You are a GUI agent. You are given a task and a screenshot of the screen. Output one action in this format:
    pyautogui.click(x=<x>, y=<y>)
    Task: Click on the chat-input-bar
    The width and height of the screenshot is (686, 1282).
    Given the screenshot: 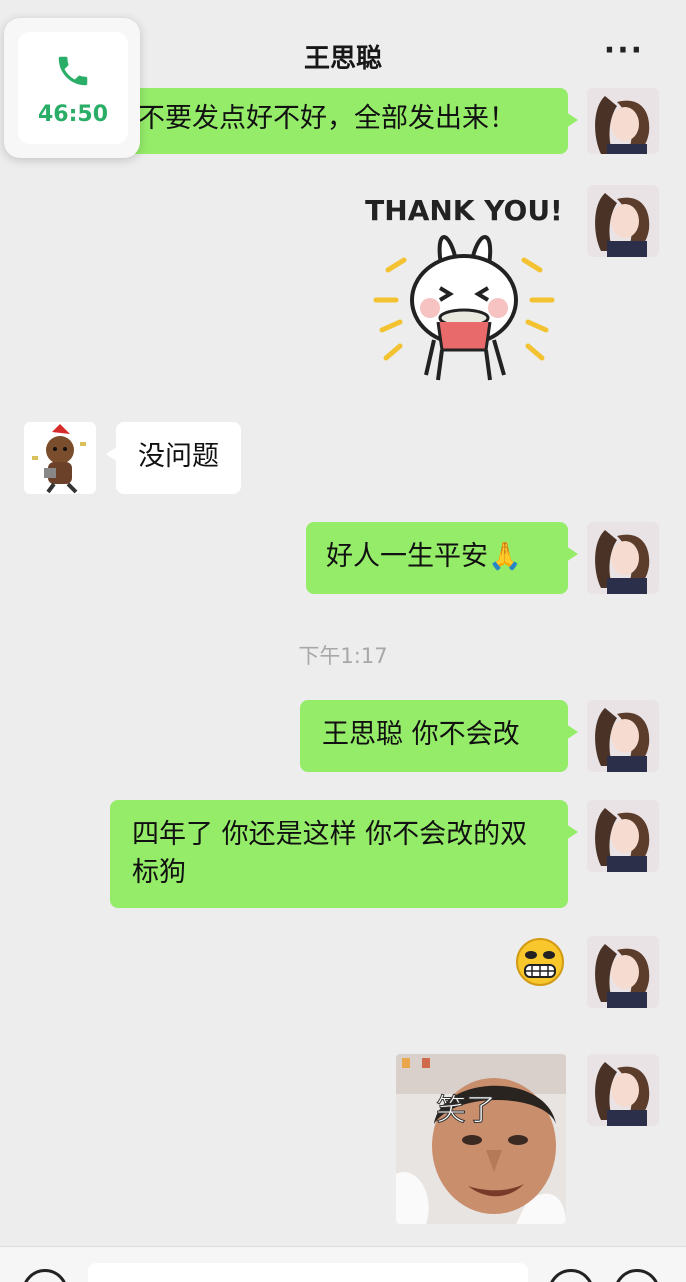 What is the action you would take?
    pyautogui.click(x=343, y=1264)
    